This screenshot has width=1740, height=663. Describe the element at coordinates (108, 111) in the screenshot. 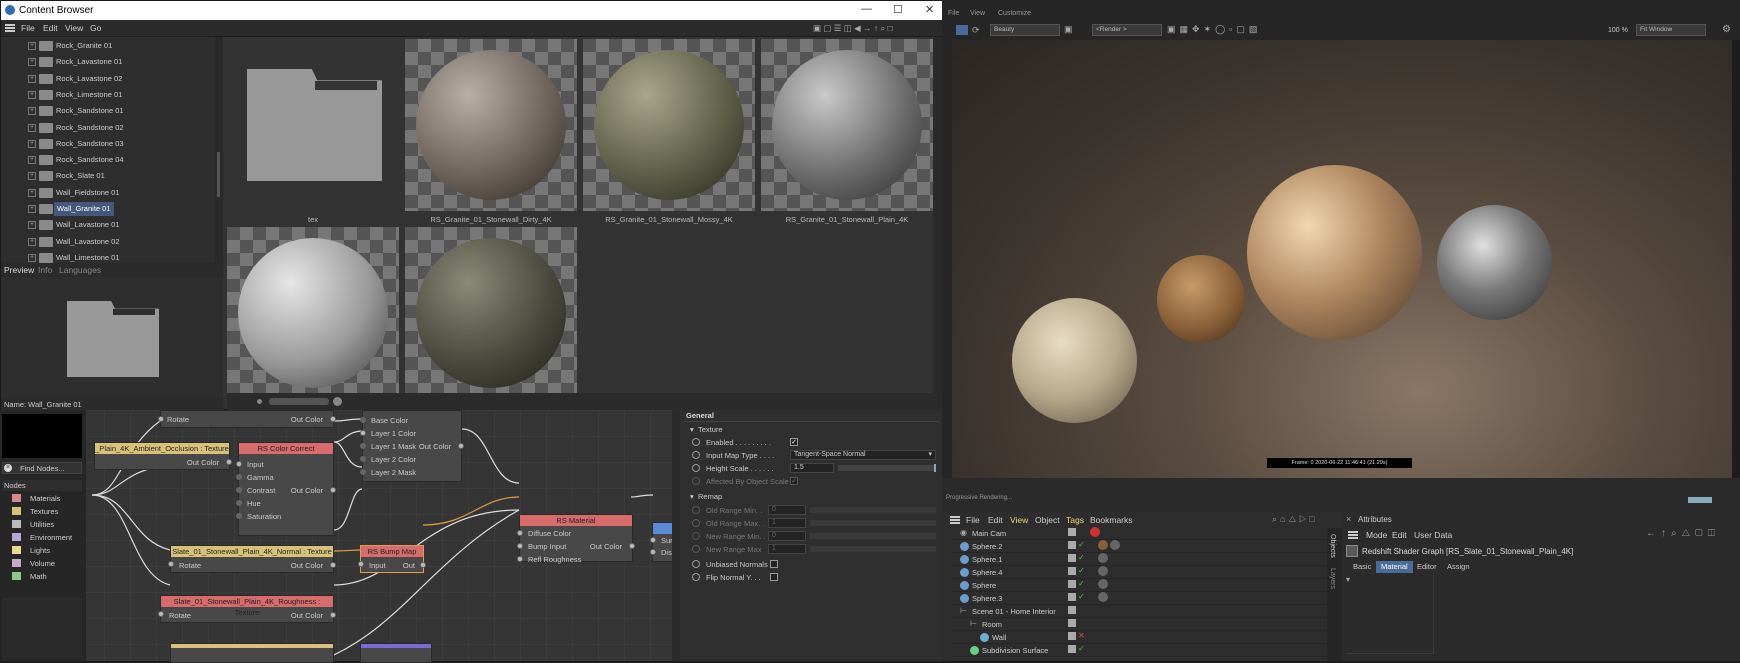

I see `tree-item: + Rock_Sandstone 01` at that location.